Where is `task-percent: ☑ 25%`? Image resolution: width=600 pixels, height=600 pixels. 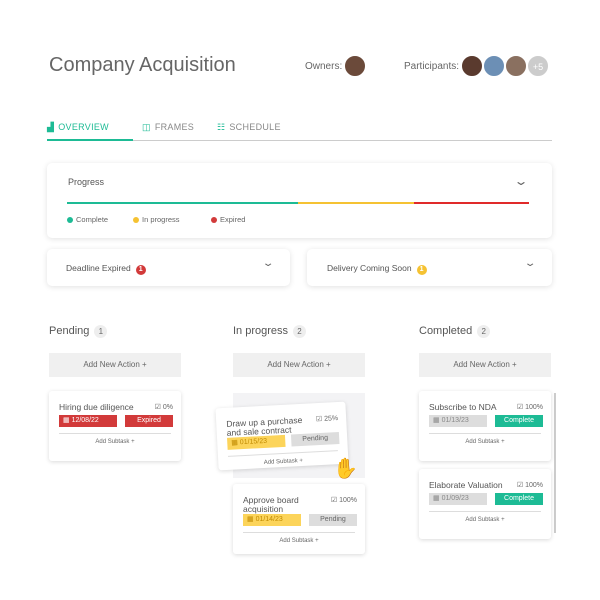
task-percent: ☑ 25% is located at coordinates (327, 419).